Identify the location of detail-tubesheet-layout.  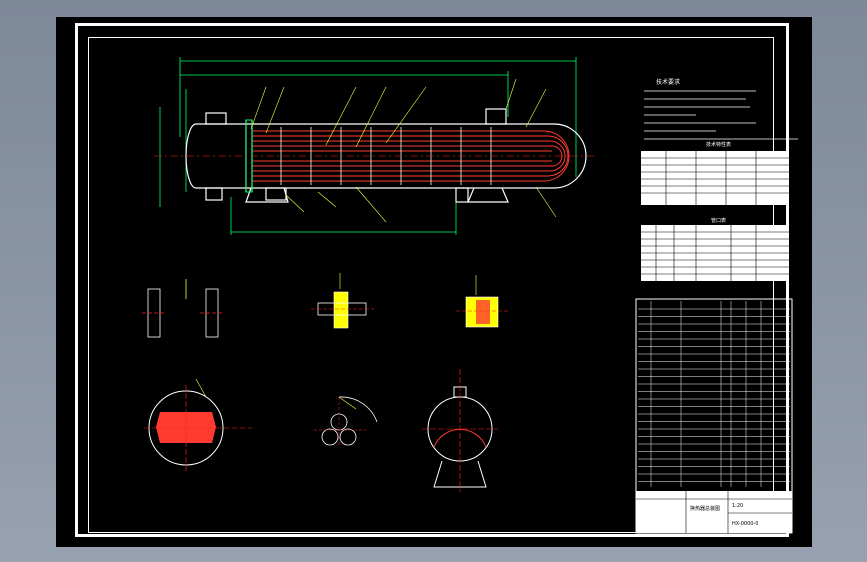
(198, 425).